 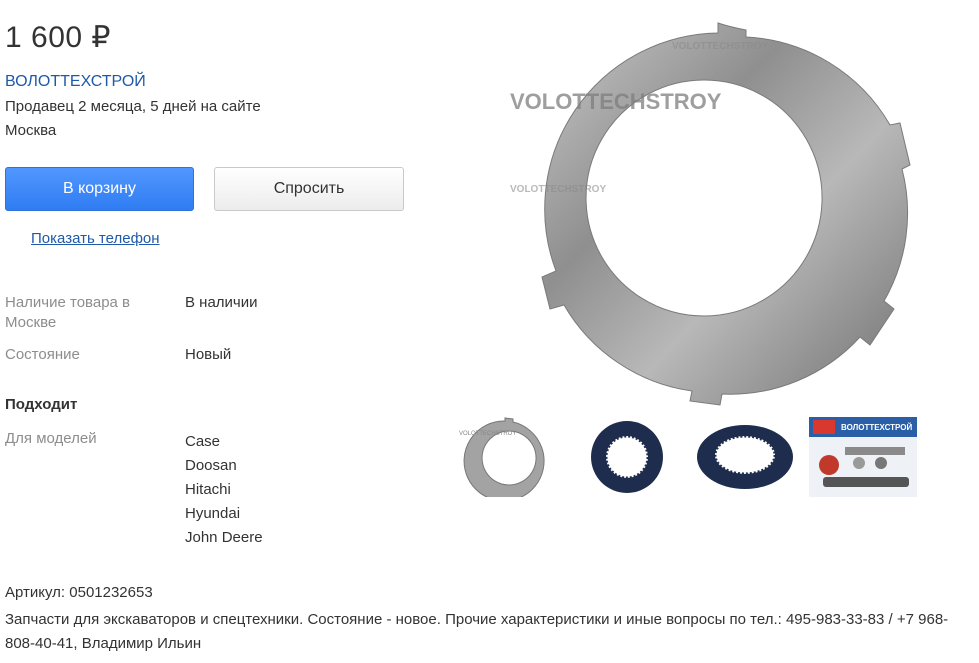 What do you see at coordinates (211, 465) in the screenshot?
I see `list-item: Doosan` at bounding box center [211, 465].